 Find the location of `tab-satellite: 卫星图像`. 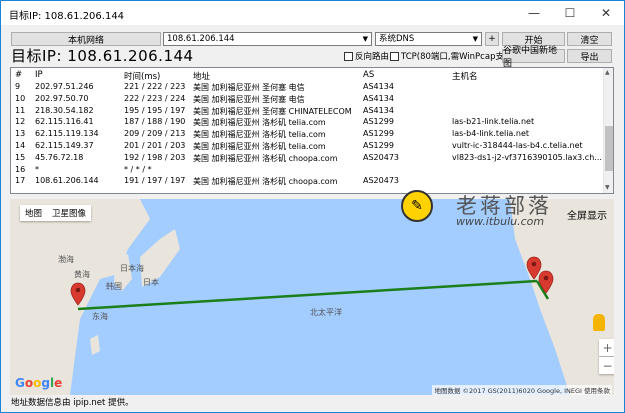

tab-satellite: 卫星图像 is located at coordinates (69, 213).